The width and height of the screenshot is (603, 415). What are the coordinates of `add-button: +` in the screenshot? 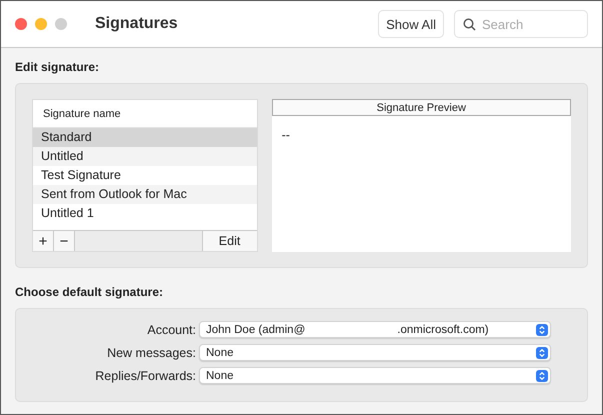 It's located at (43, 241).